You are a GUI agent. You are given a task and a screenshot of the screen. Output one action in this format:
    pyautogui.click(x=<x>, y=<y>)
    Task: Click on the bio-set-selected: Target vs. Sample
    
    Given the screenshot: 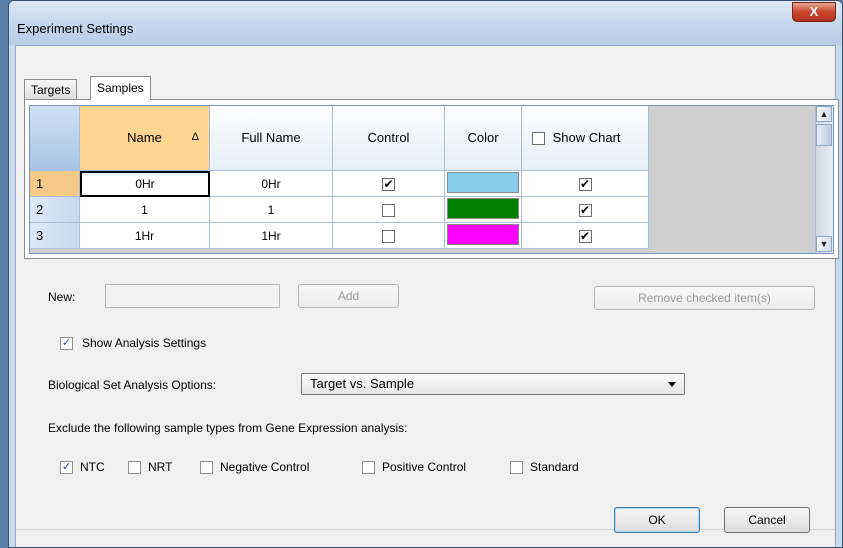 What is the action you would take?
    pyautogui.click(x=362, y=383)
    